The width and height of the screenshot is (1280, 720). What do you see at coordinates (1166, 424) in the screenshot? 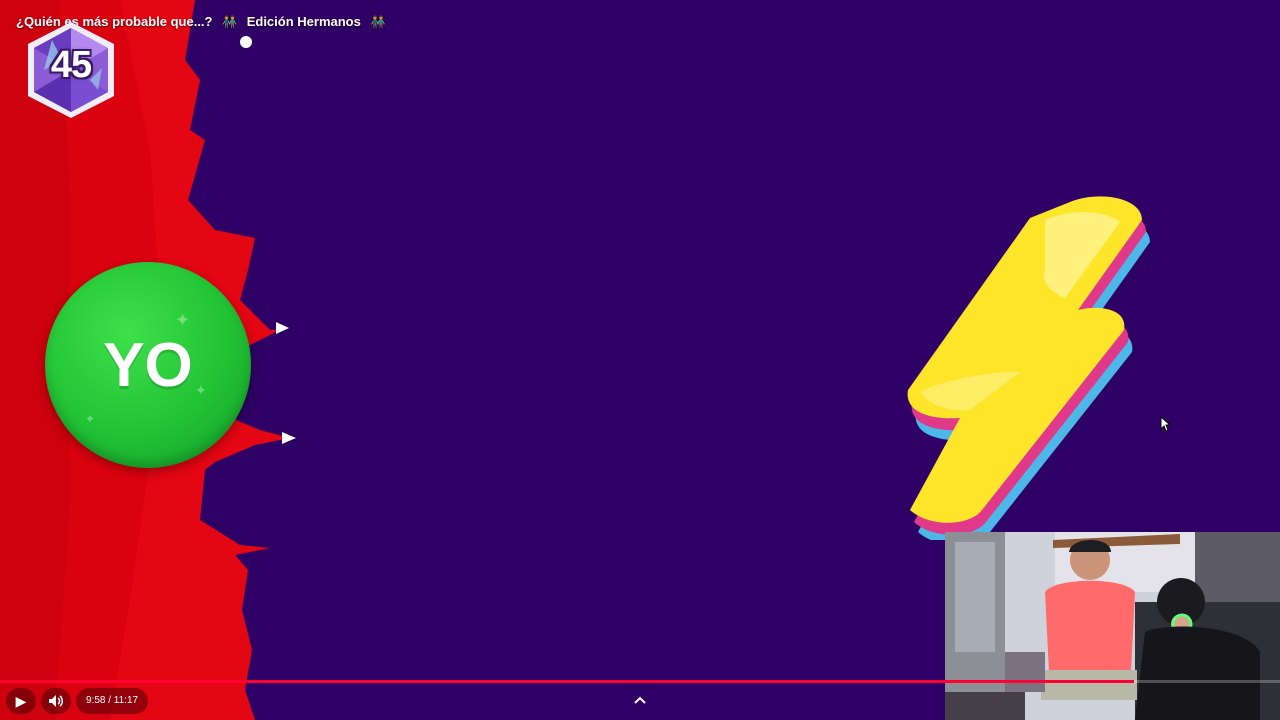
I see `mouse-cursor-icon` at bounding box center [1166, 424].